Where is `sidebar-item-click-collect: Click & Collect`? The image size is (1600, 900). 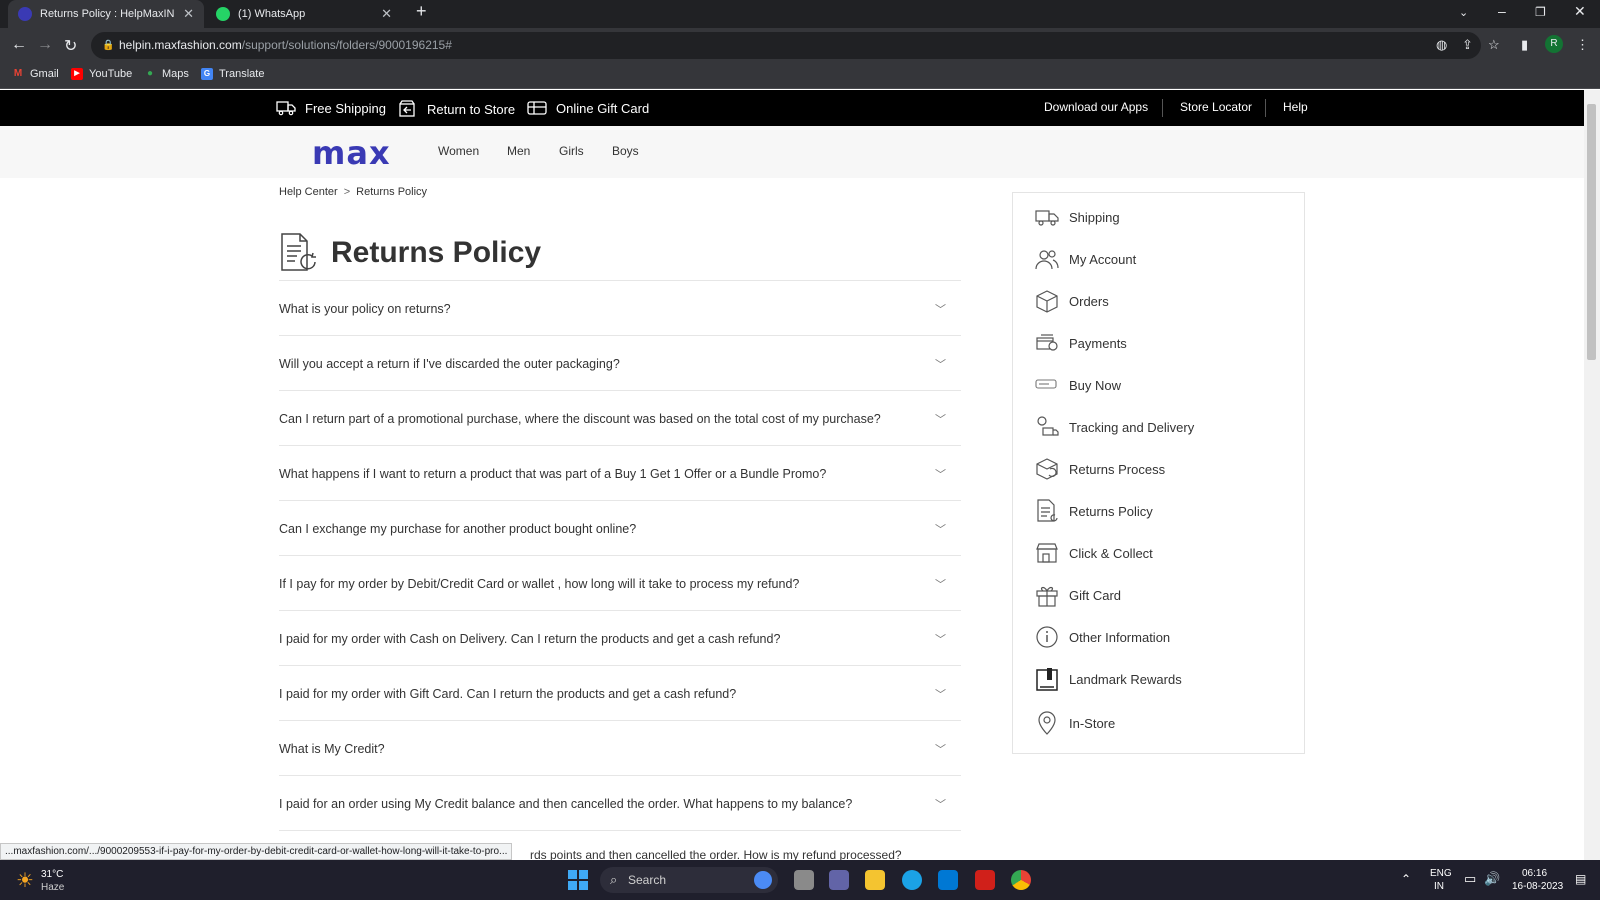 sidebar-item-click-collect: Click & Collect is located at coordinates (1094, 553).